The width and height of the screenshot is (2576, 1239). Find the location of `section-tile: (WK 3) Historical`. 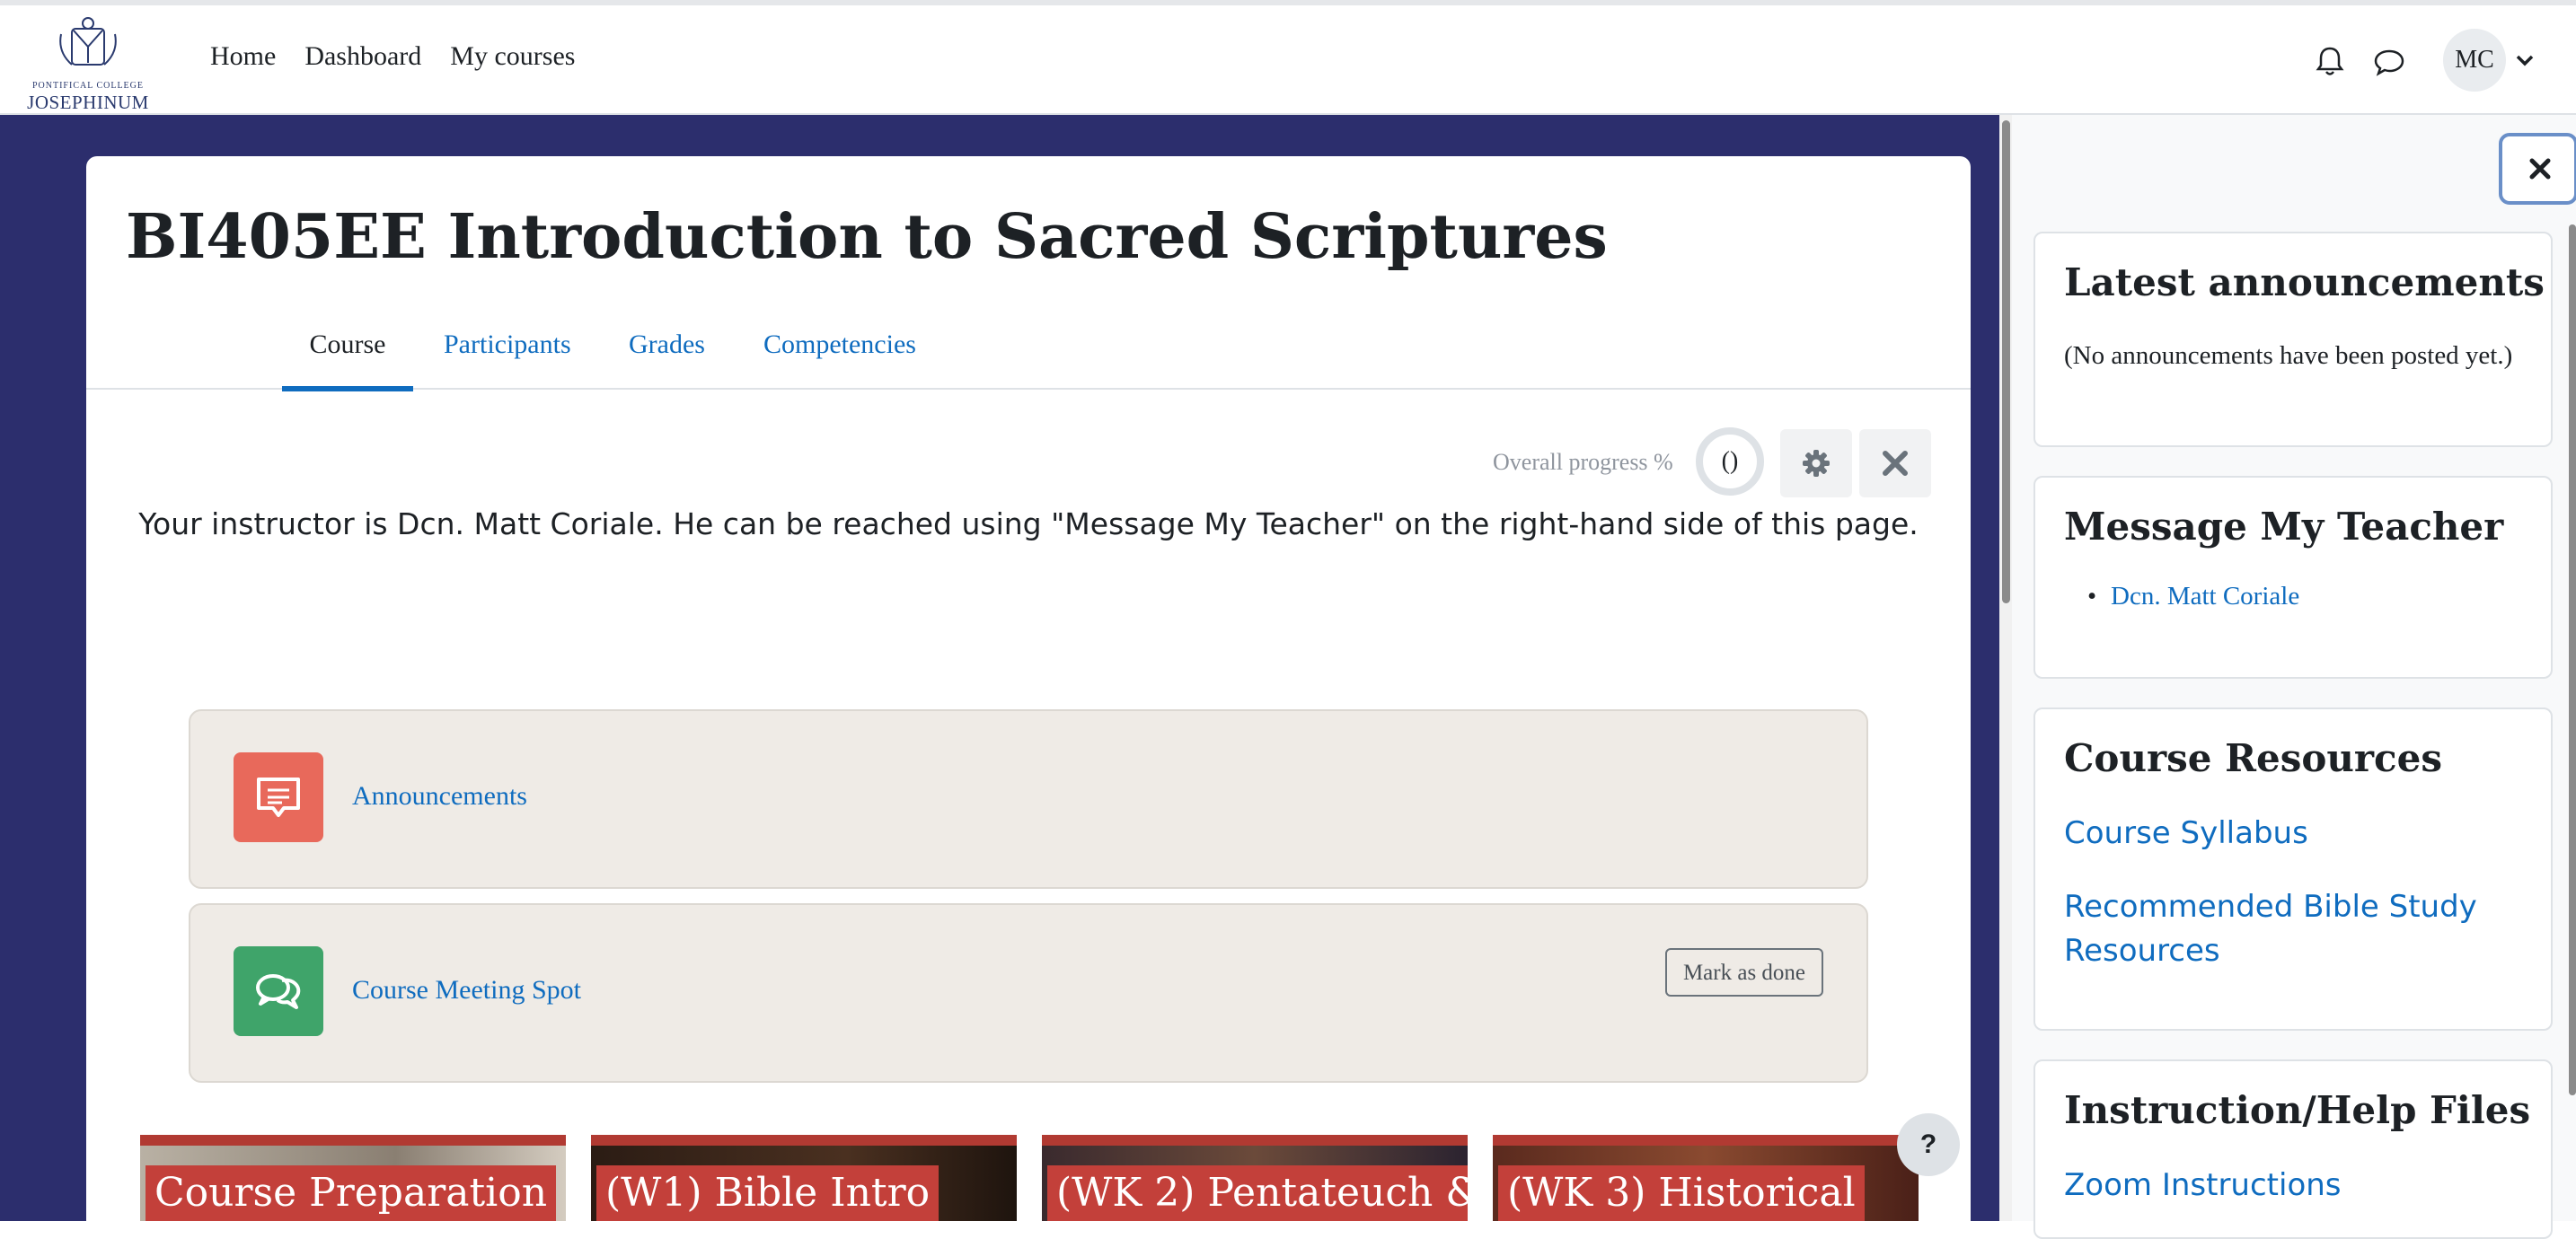

section-tile: (WK 3) Historical is located at coordinates (1706, 1178).